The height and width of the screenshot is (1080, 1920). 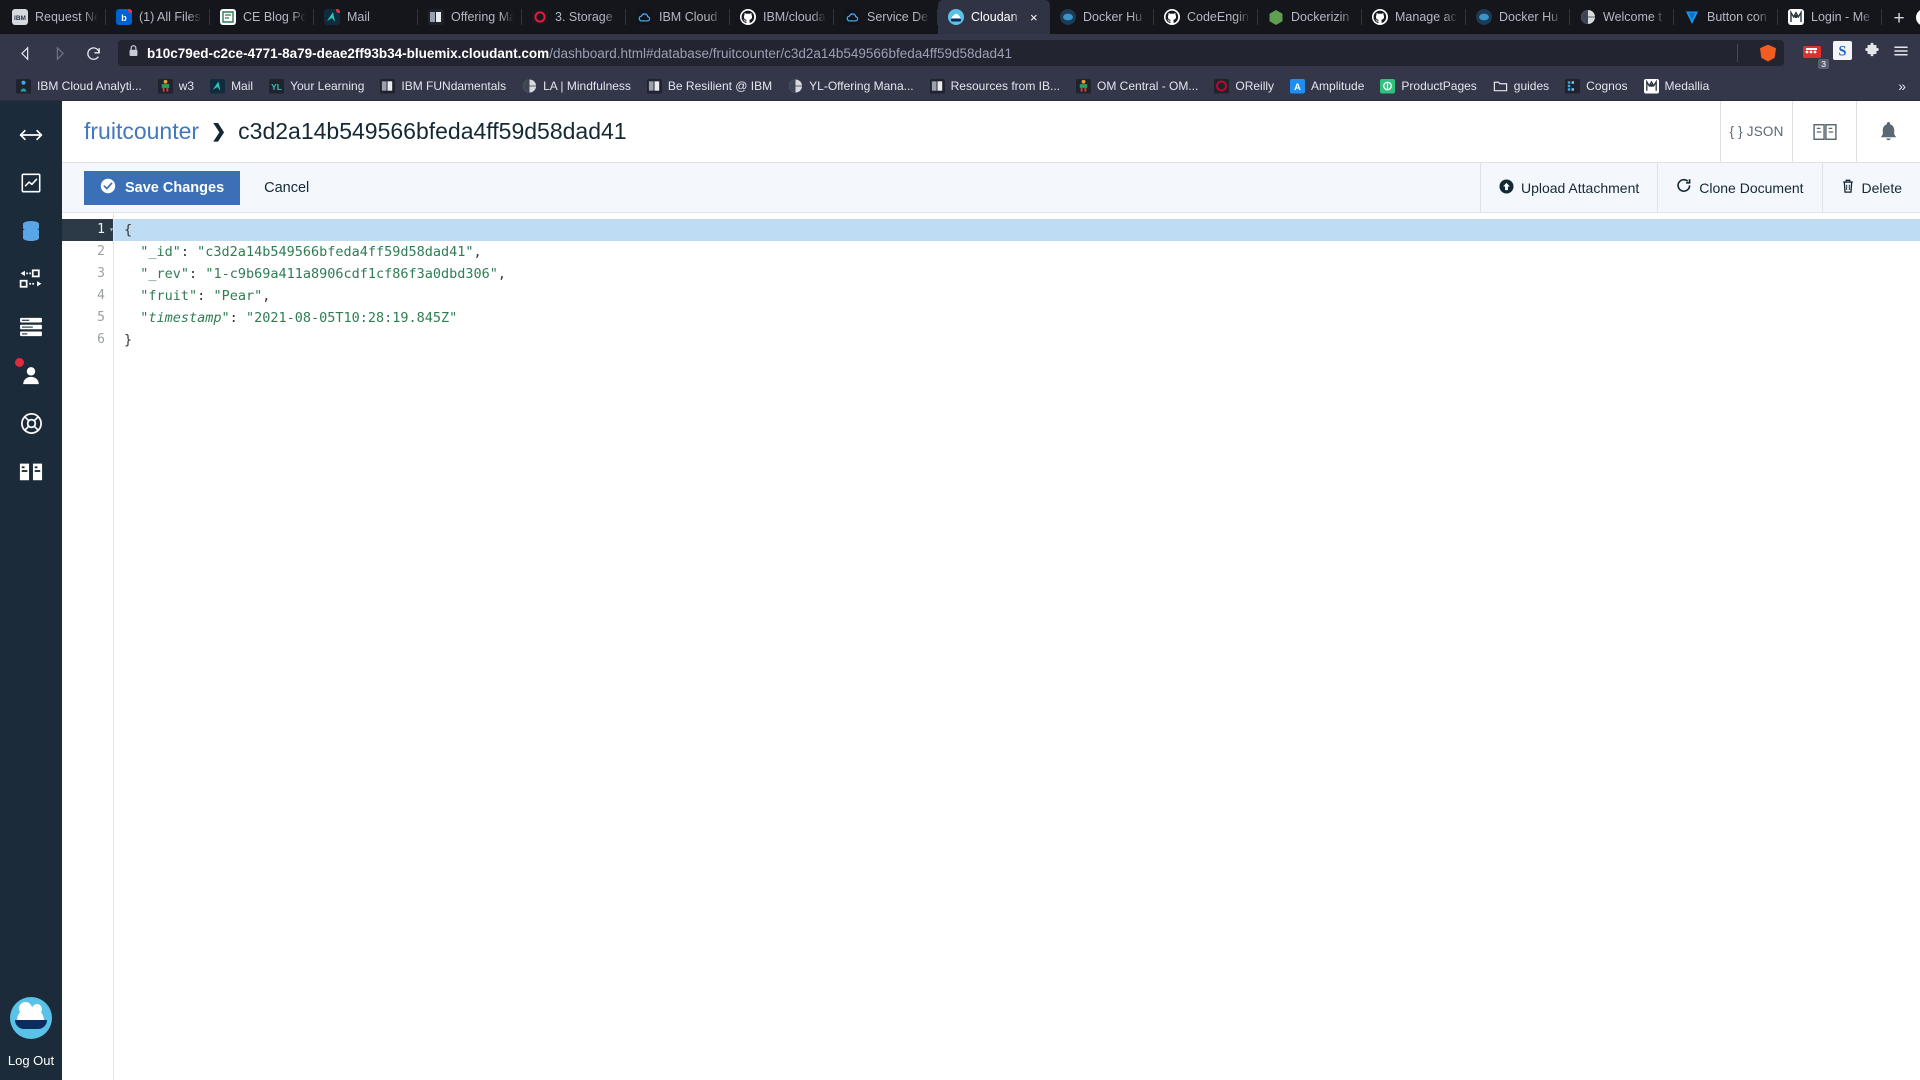 I want to click on browser-tab: IBM Request Ne, so click(x=54, y=17).